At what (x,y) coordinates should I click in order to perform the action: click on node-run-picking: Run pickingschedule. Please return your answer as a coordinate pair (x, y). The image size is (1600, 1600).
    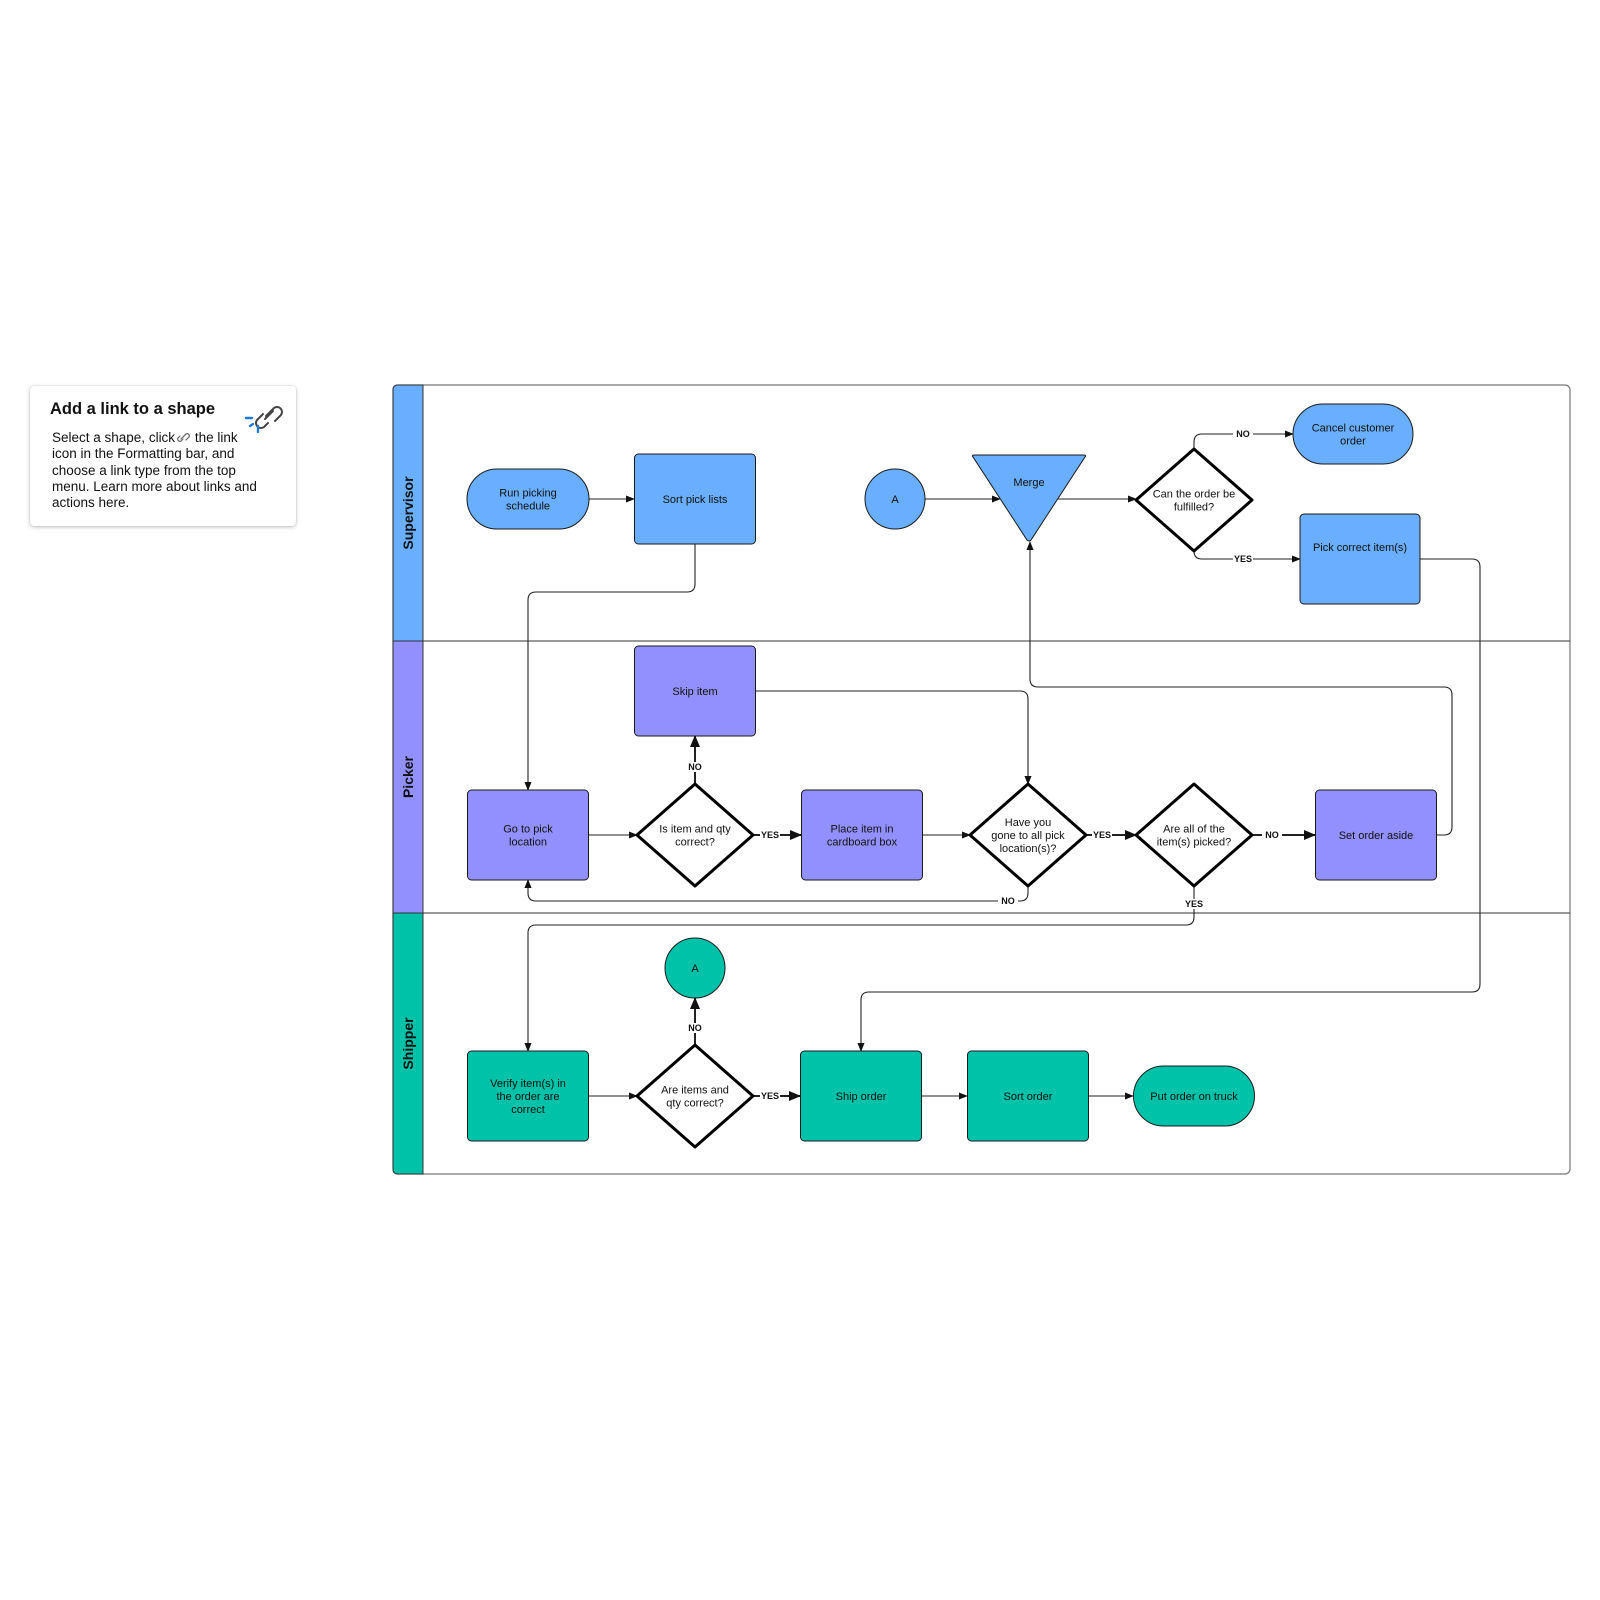
    Looking at the image, I should click on (528, 499).